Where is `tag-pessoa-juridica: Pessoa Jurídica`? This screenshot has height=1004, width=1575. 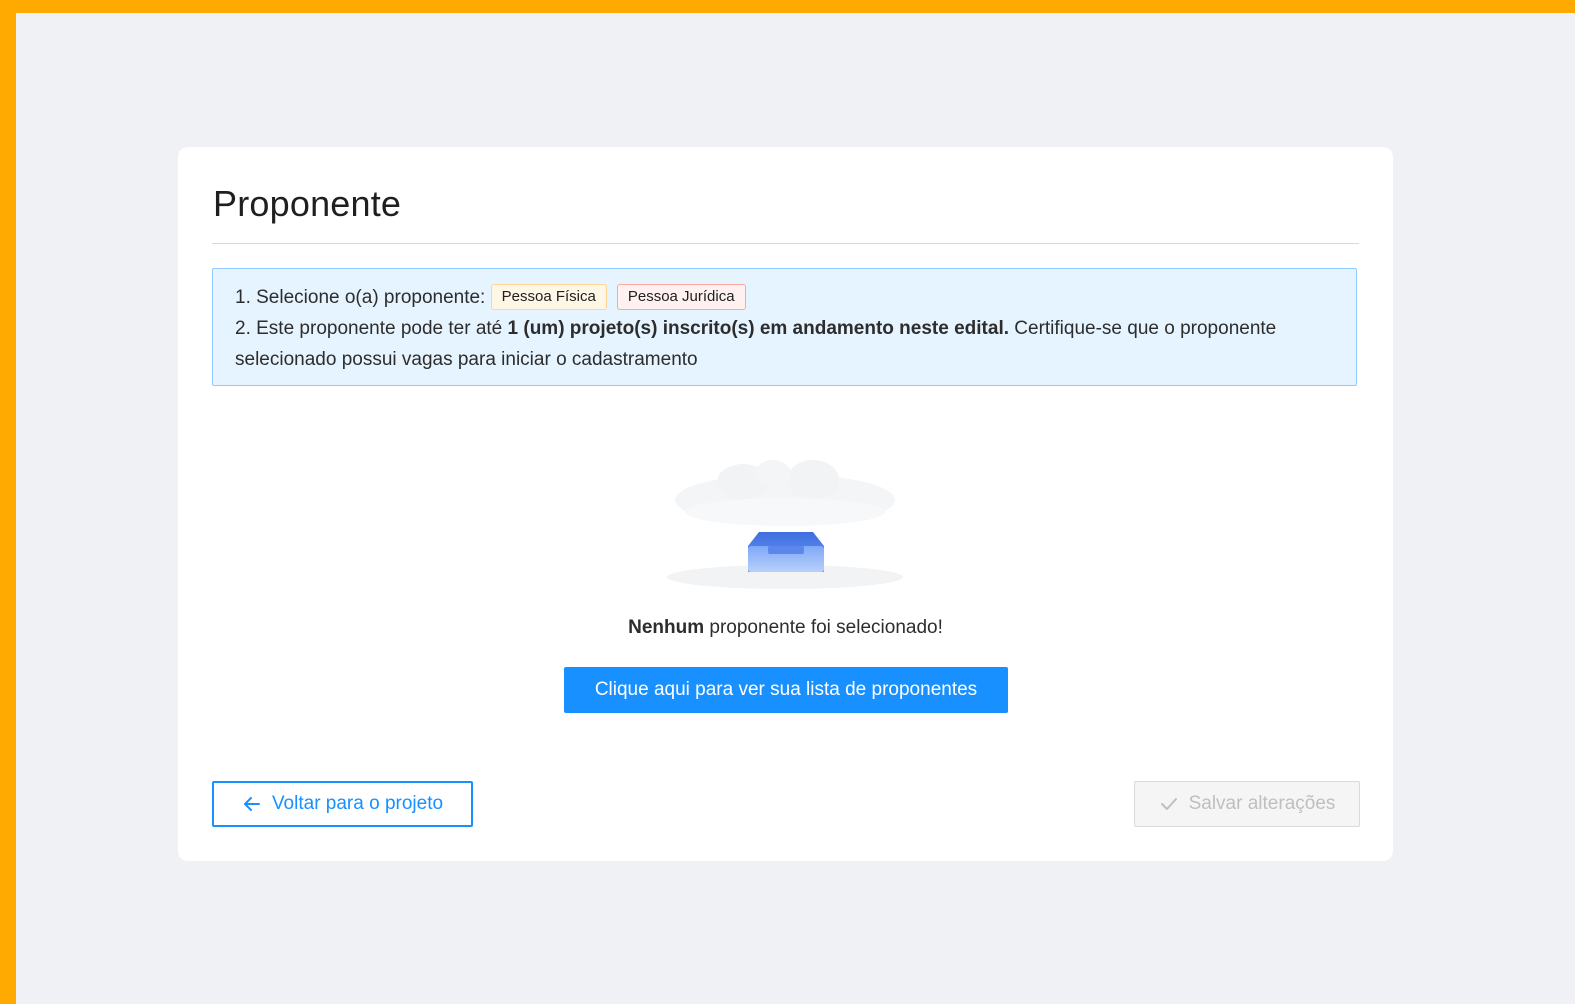
tag-pessoa-juridica: Pessoa Jurídica is located at coordinates (681, 296).